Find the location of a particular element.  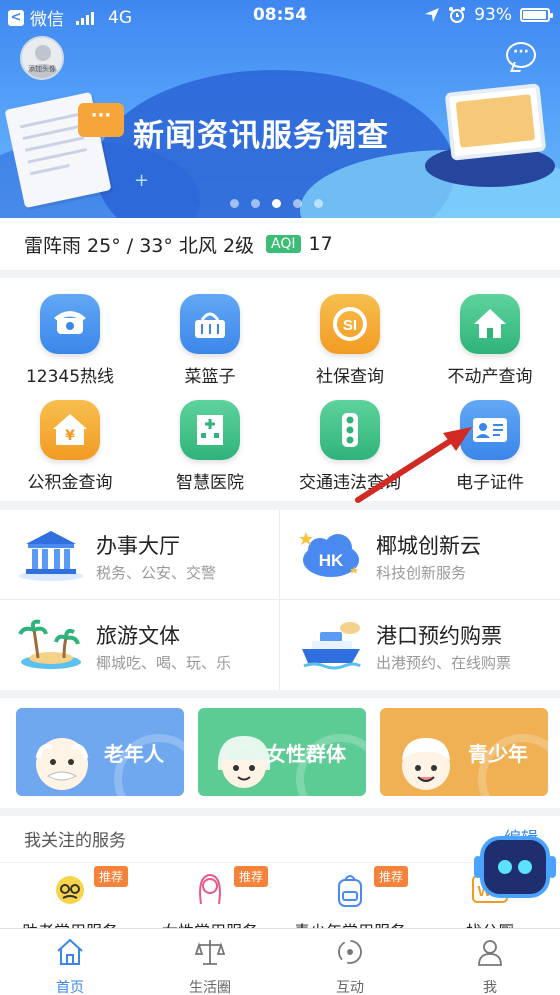

id-card-icon is located at coordinates (490, 430).